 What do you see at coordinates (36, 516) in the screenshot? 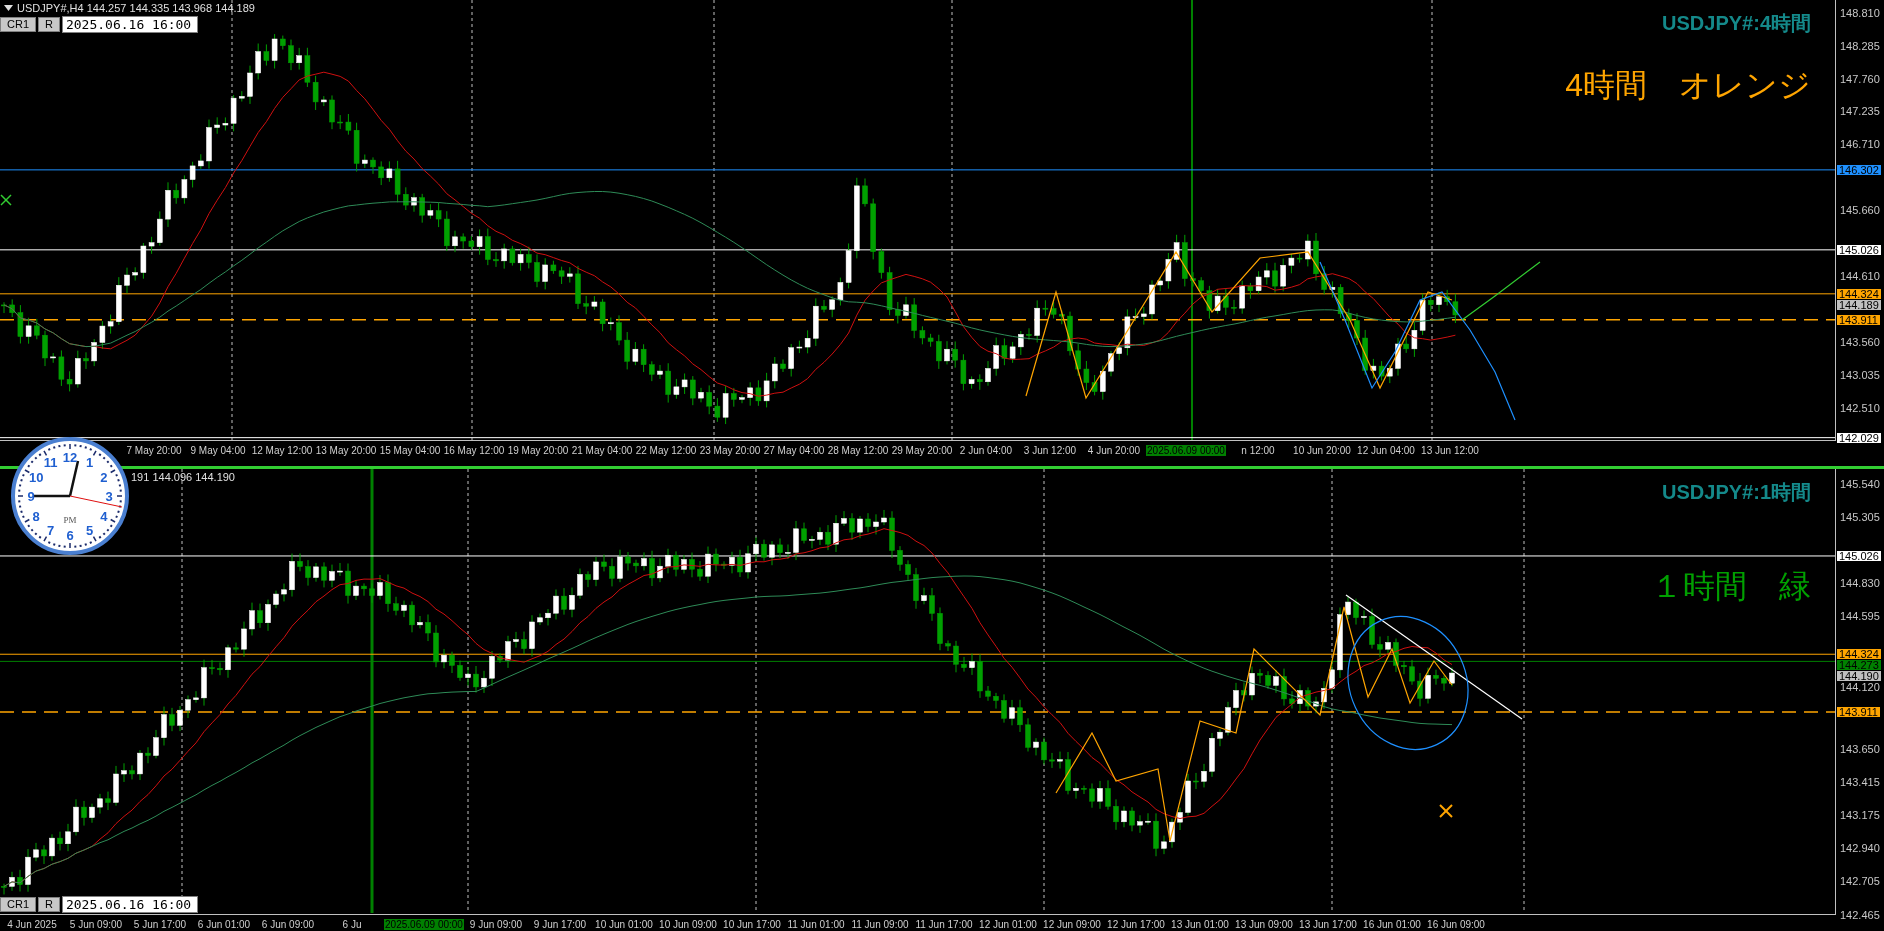
I see `clock-numeral: 8` at bounding box center [36, 516].